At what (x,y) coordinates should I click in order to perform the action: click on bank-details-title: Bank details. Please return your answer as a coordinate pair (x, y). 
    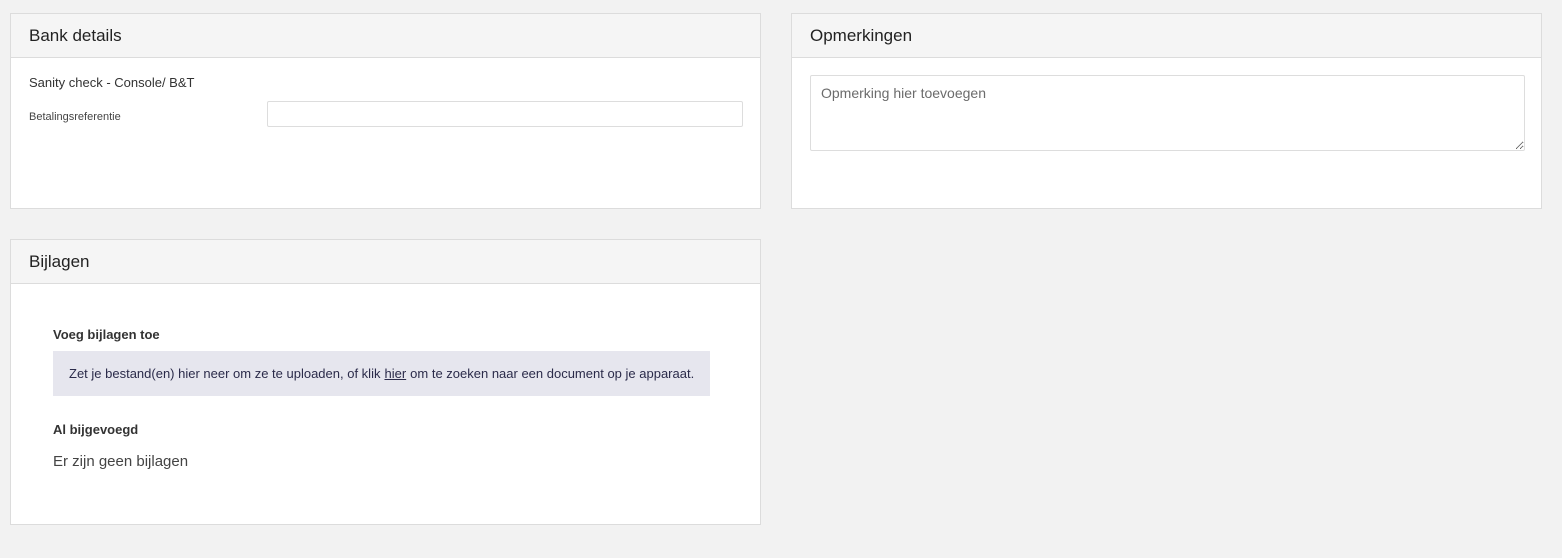
    Looking at the image, I should click on (75, 35).